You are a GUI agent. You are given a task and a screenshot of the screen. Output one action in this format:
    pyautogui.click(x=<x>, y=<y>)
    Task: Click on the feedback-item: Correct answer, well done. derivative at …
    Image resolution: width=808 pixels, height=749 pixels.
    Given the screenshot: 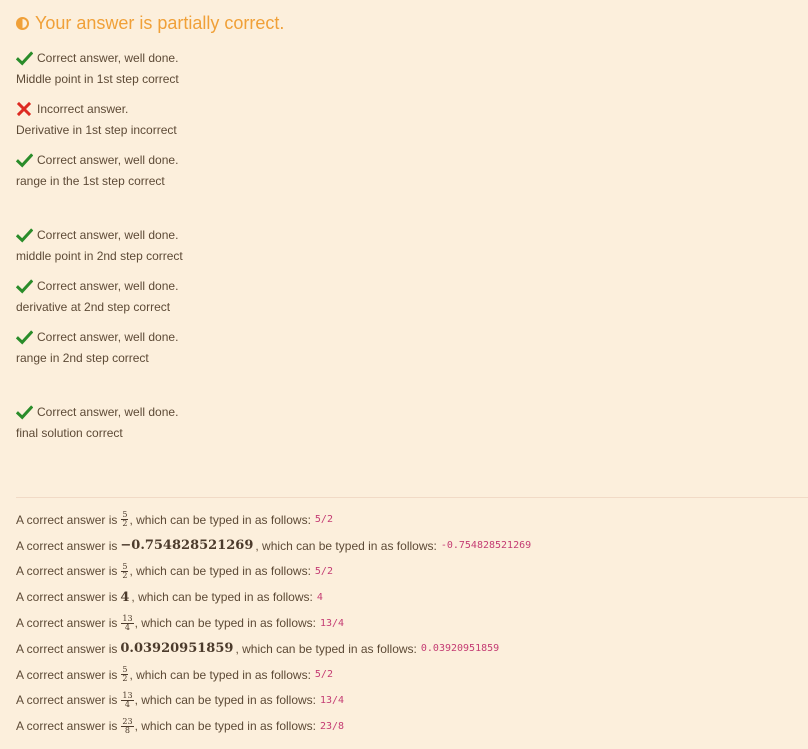 What is the action you would take?
    pyautogui.click(x=216, y=297)
    